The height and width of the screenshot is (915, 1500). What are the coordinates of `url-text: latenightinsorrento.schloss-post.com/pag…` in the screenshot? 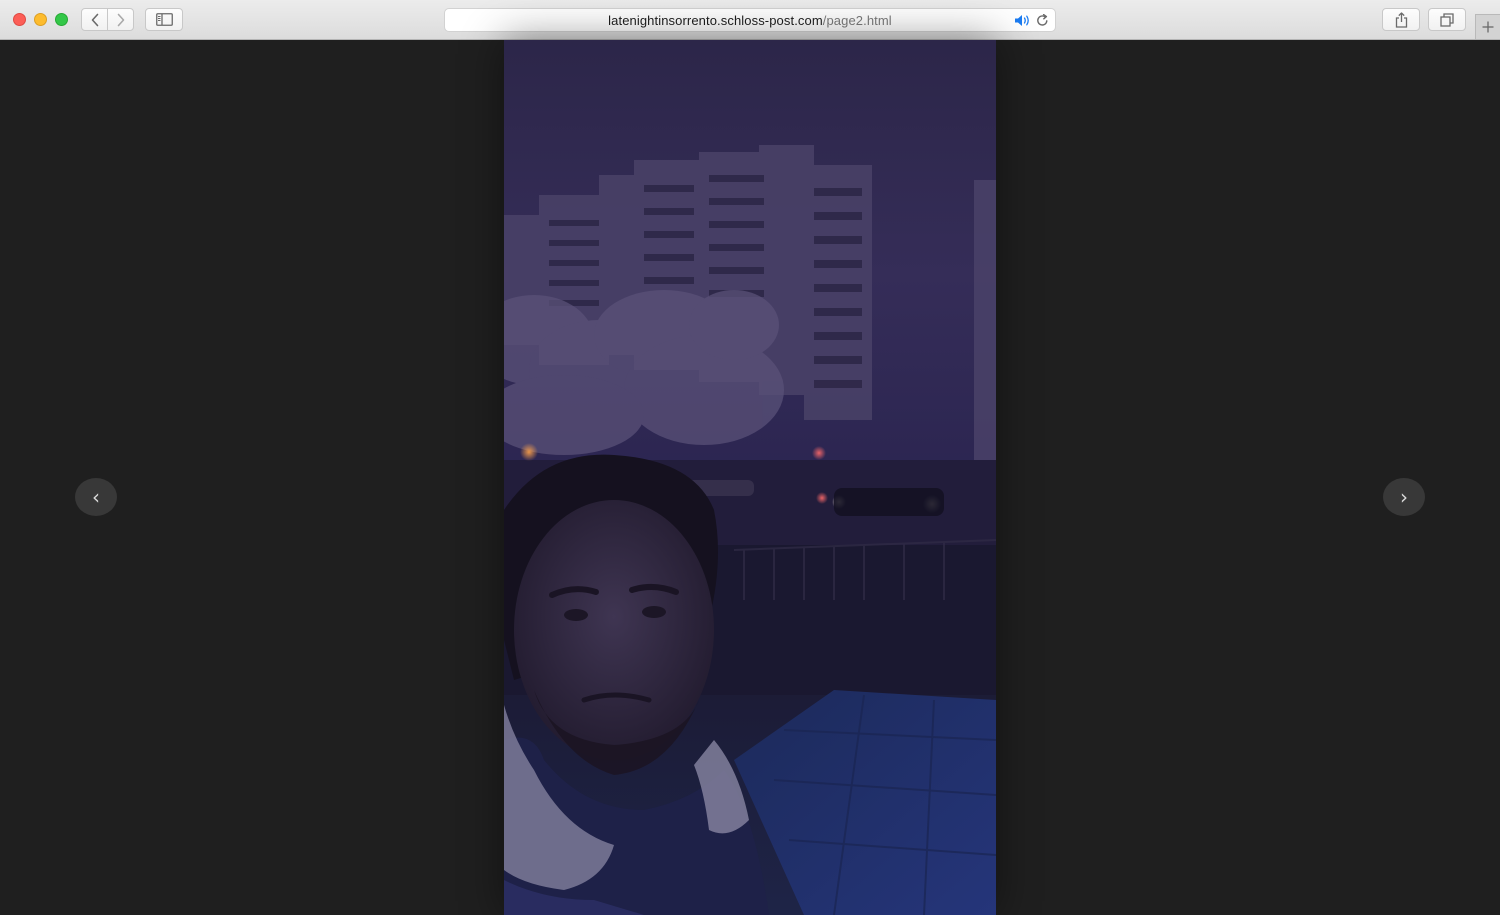 It's located at (750, 20).